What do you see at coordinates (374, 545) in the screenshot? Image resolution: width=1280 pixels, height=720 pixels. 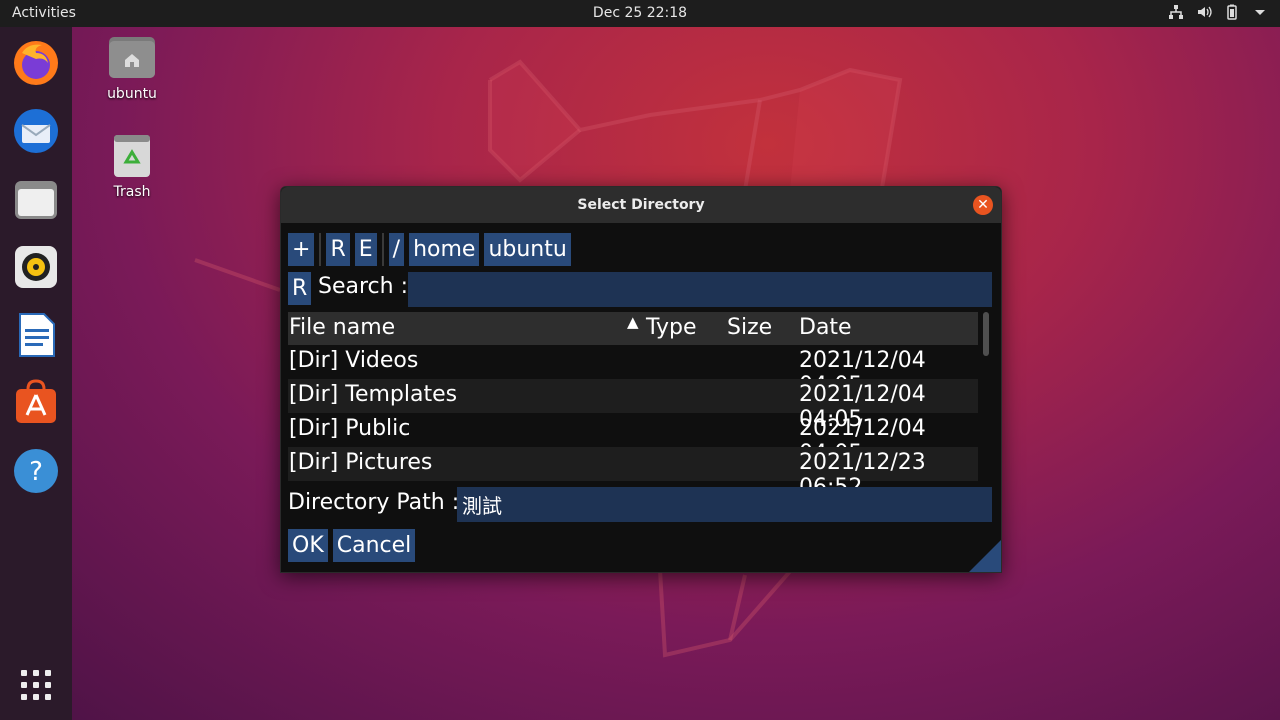 I see `cancel-button: Cancel` at bounding box center [374, 545].